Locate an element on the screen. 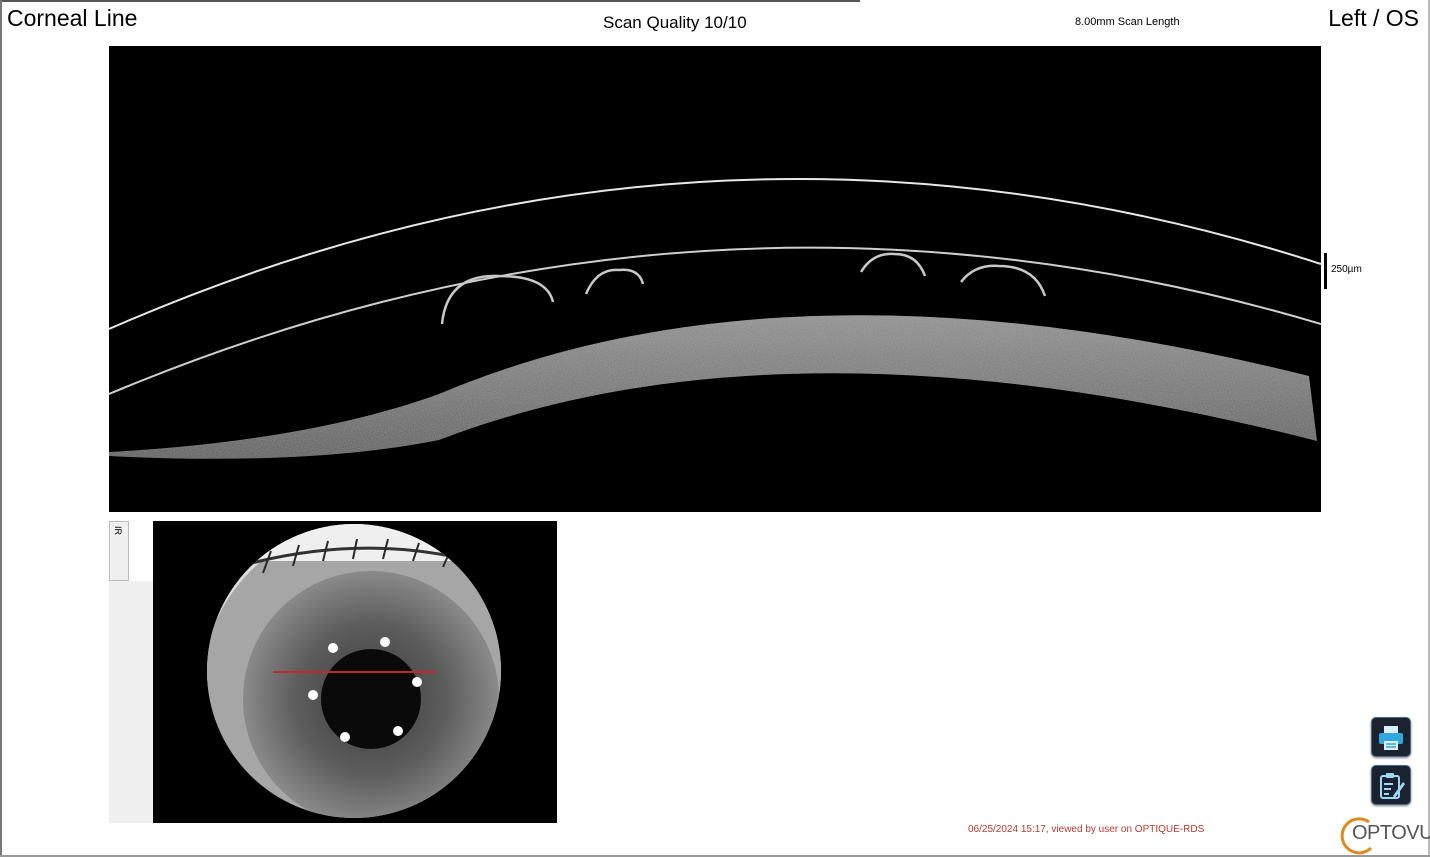  ir-fundus-image is located at coordinates (355, 672).